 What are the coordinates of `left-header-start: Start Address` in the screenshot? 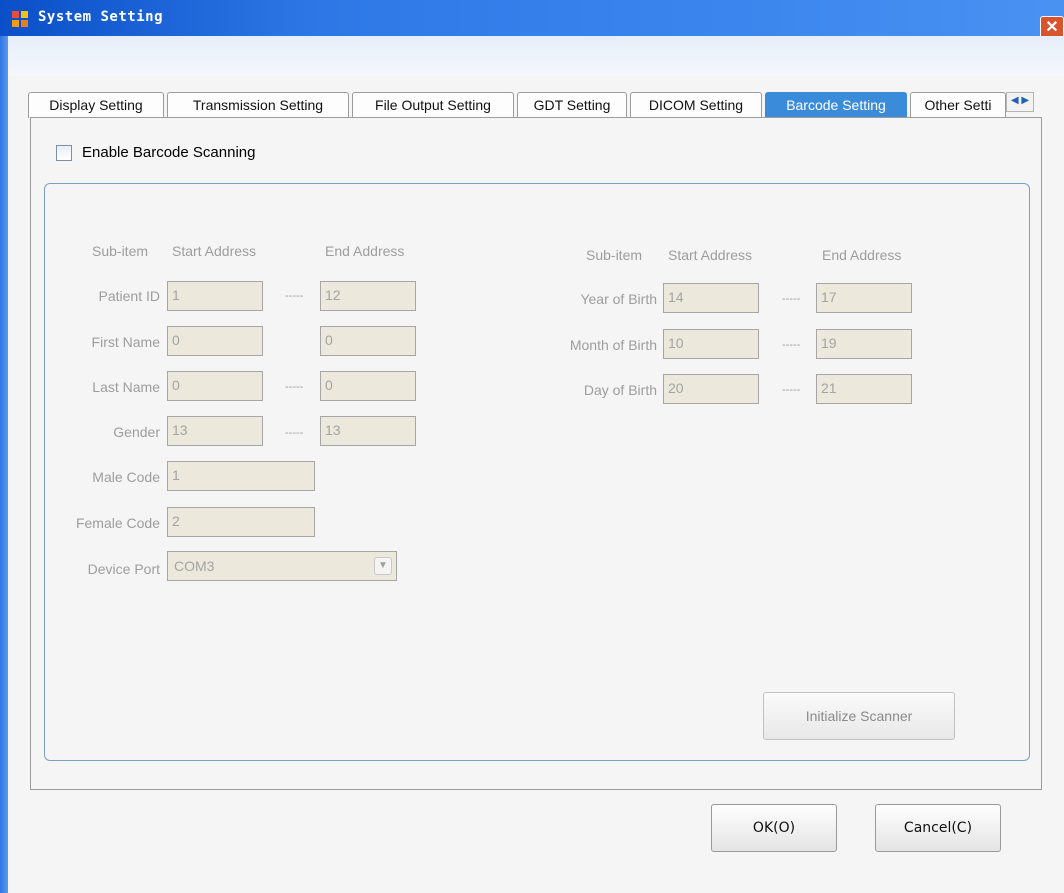 It's located at (214, 251).